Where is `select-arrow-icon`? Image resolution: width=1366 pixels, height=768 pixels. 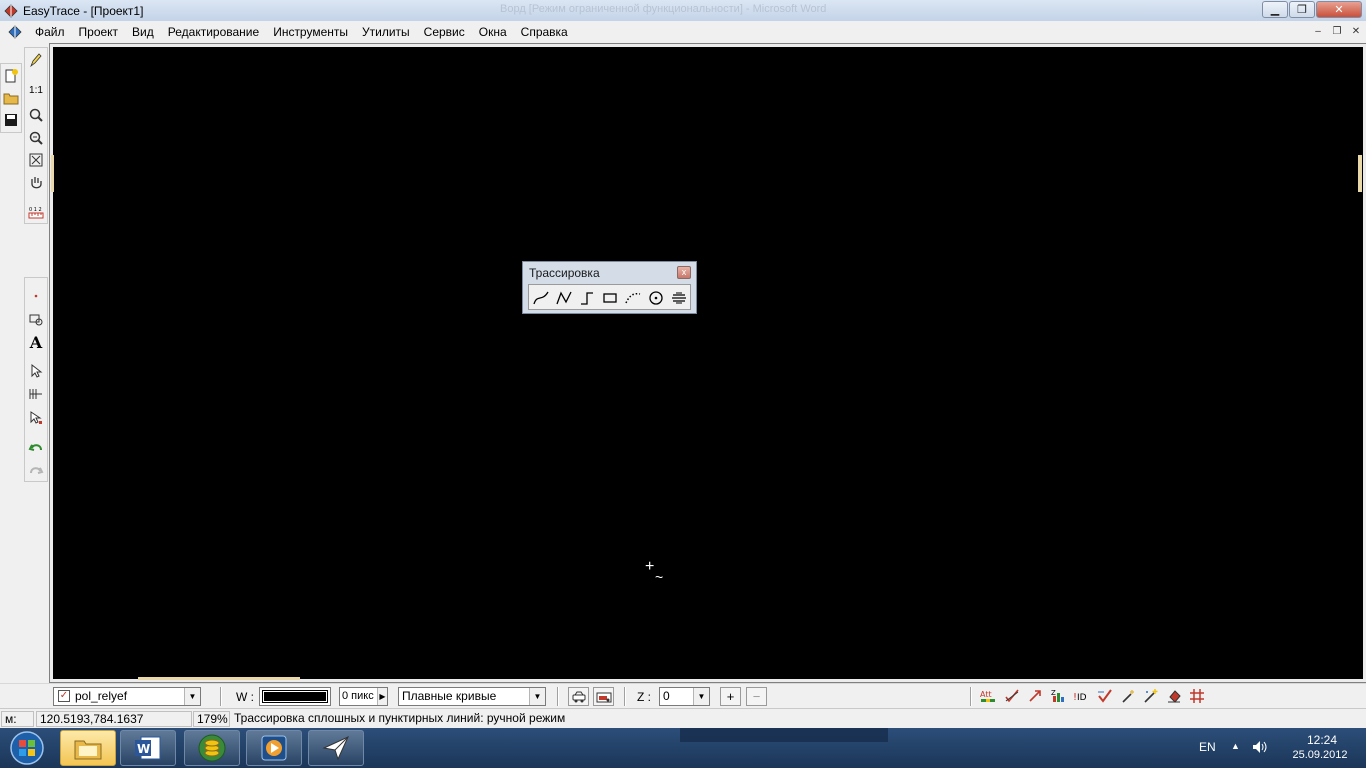 select-arrow-icon is located at coordinates (36, 371).